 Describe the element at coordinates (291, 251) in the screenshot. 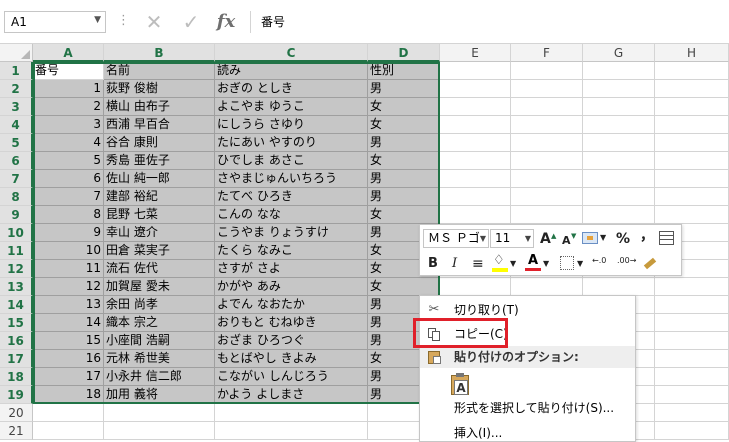

I see `cell-c11: たくら なみこ` at that location.